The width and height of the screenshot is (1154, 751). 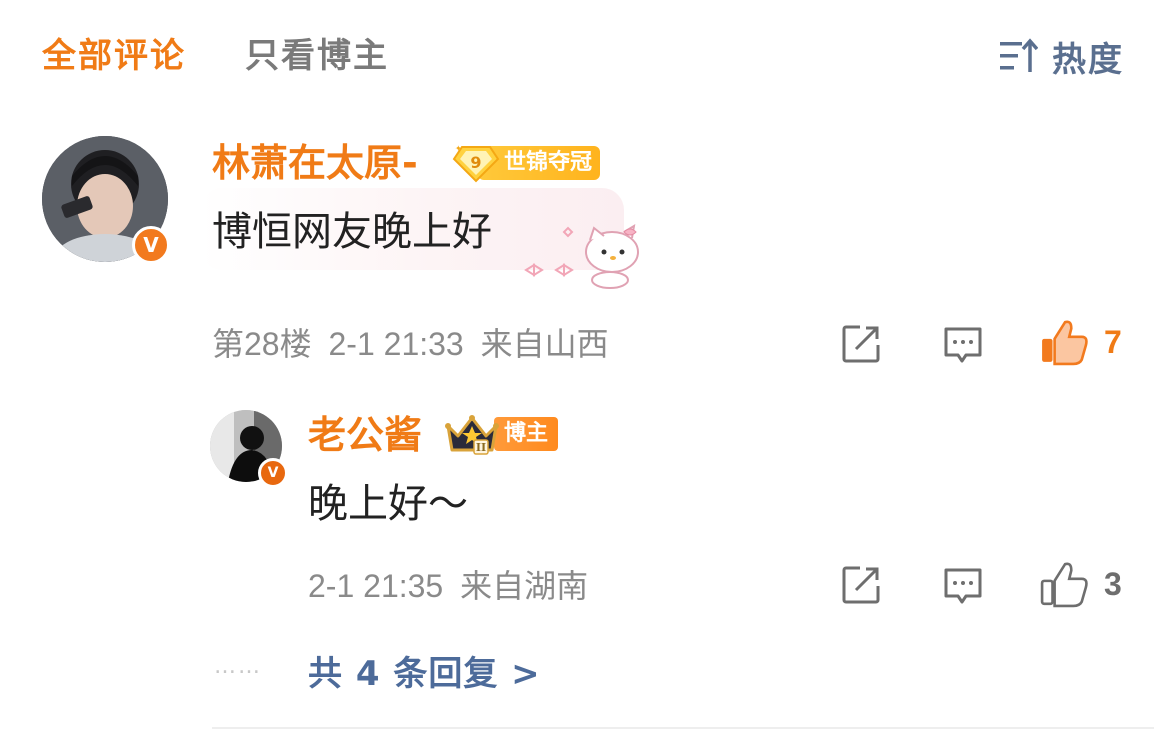 What do you see at coordinates (526, 434) in the screenshot?
I see `blogger-badge-label: 博主` at bounding box center [526, 434].